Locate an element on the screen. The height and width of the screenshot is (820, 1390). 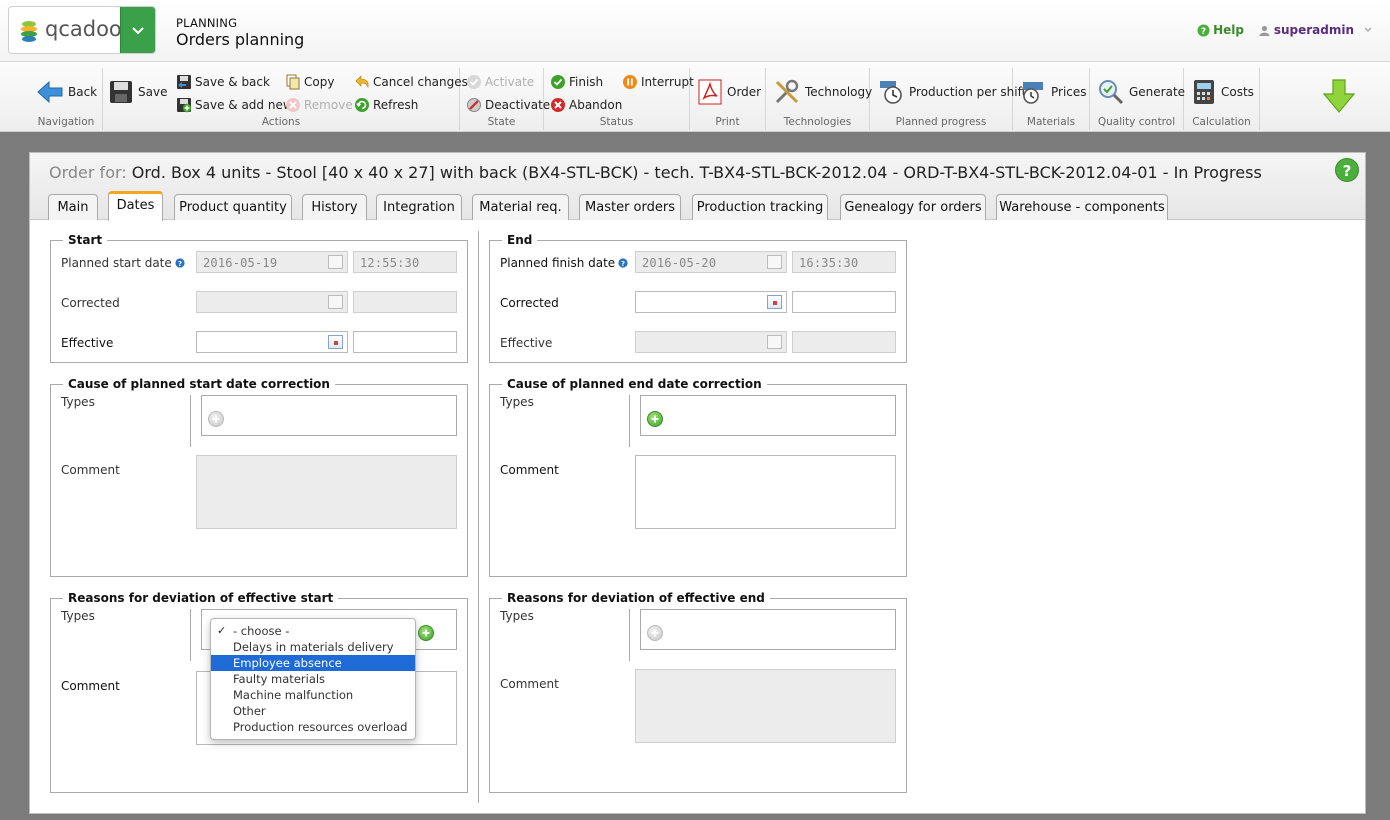
ribbon-group-quality-control: Generate Quality control is located at coordinates (1137, 99).